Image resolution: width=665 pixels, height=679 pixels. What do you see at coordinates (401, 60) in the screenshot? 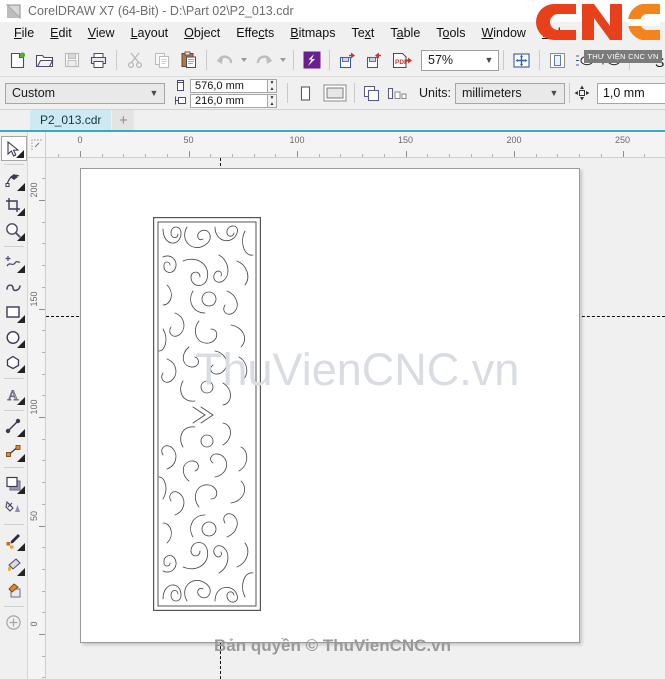
I see `export-pdf-button: PDF` at bounding box center [401, 60].